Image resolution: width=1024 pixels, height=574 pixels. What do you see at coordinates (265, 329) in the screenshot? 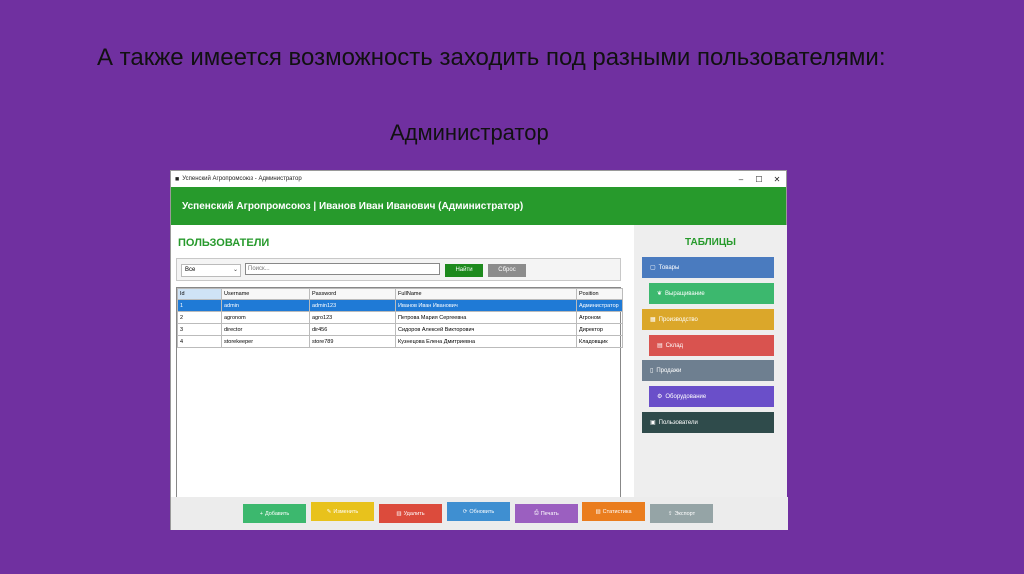
I see `cell-username: director` at bounding box center [265, 329].